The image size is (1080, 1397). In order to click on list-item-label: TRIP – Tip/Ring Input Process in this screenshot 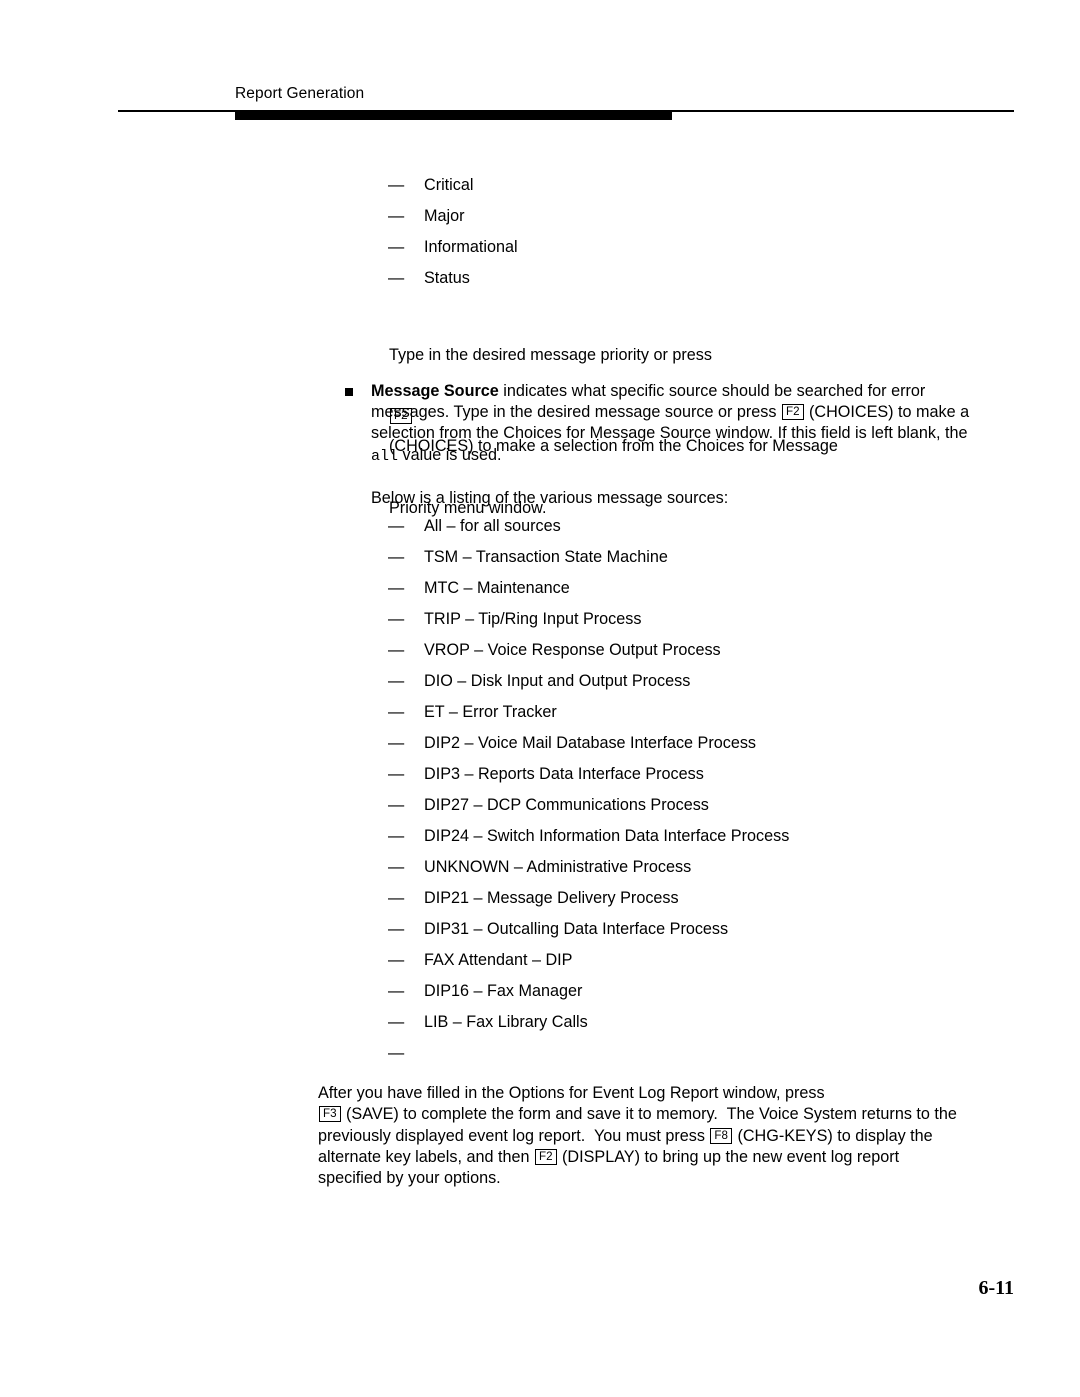, I will do `click(533, 619)`.